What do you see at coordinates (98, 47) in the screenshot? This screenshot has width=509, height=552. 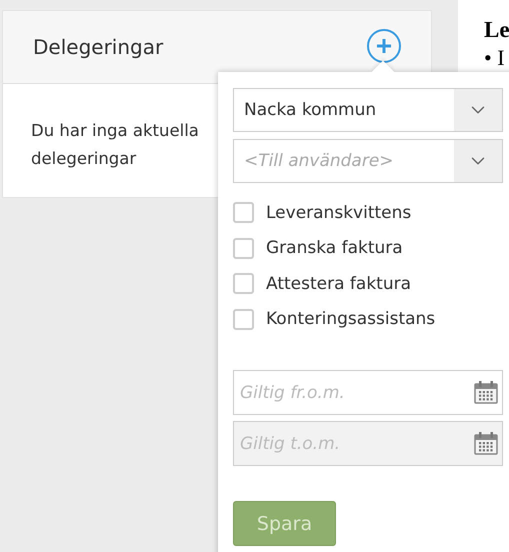 I see `card-title: Delegeringar` at bounding box center [98, 47].